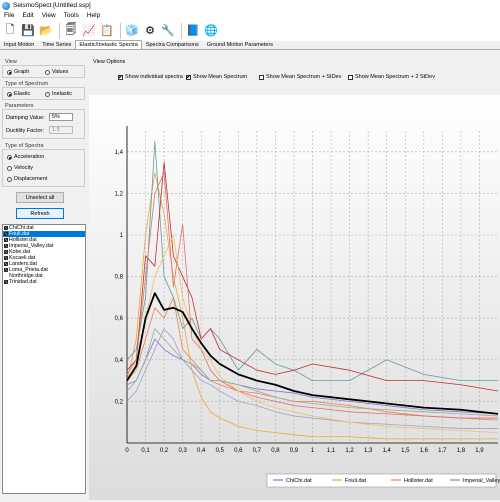  I want to click on legend-entry: Hollister.dat, so click(418, 481).